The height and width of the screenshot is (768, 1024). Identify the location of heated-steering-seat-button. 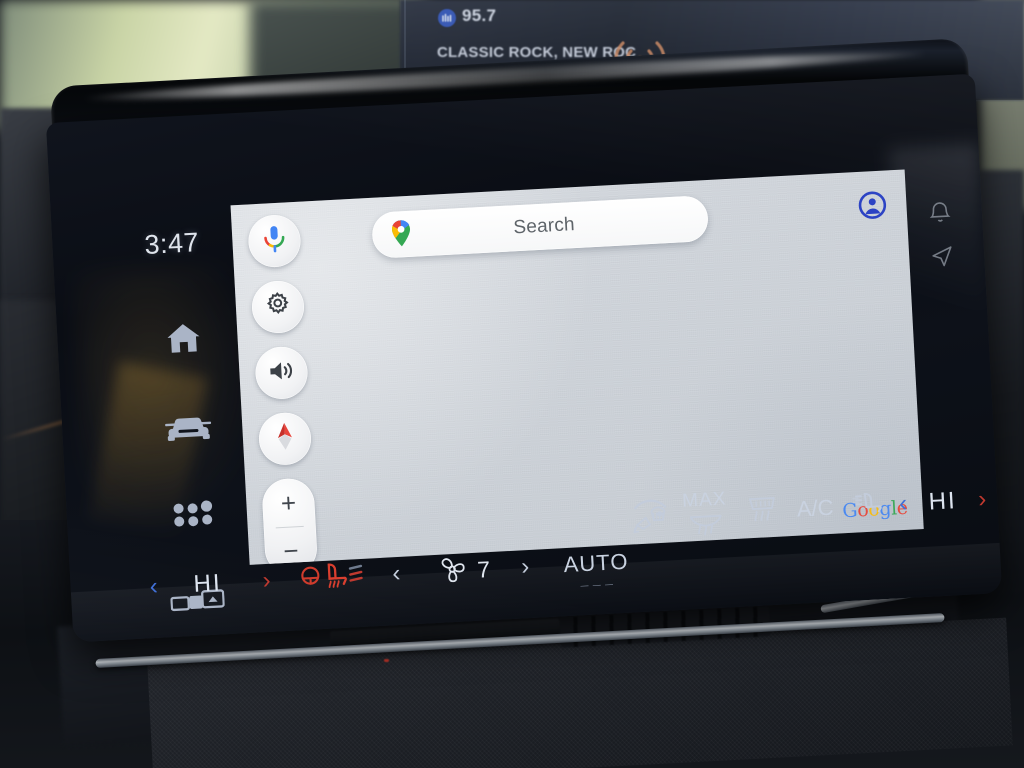
(332, 577).